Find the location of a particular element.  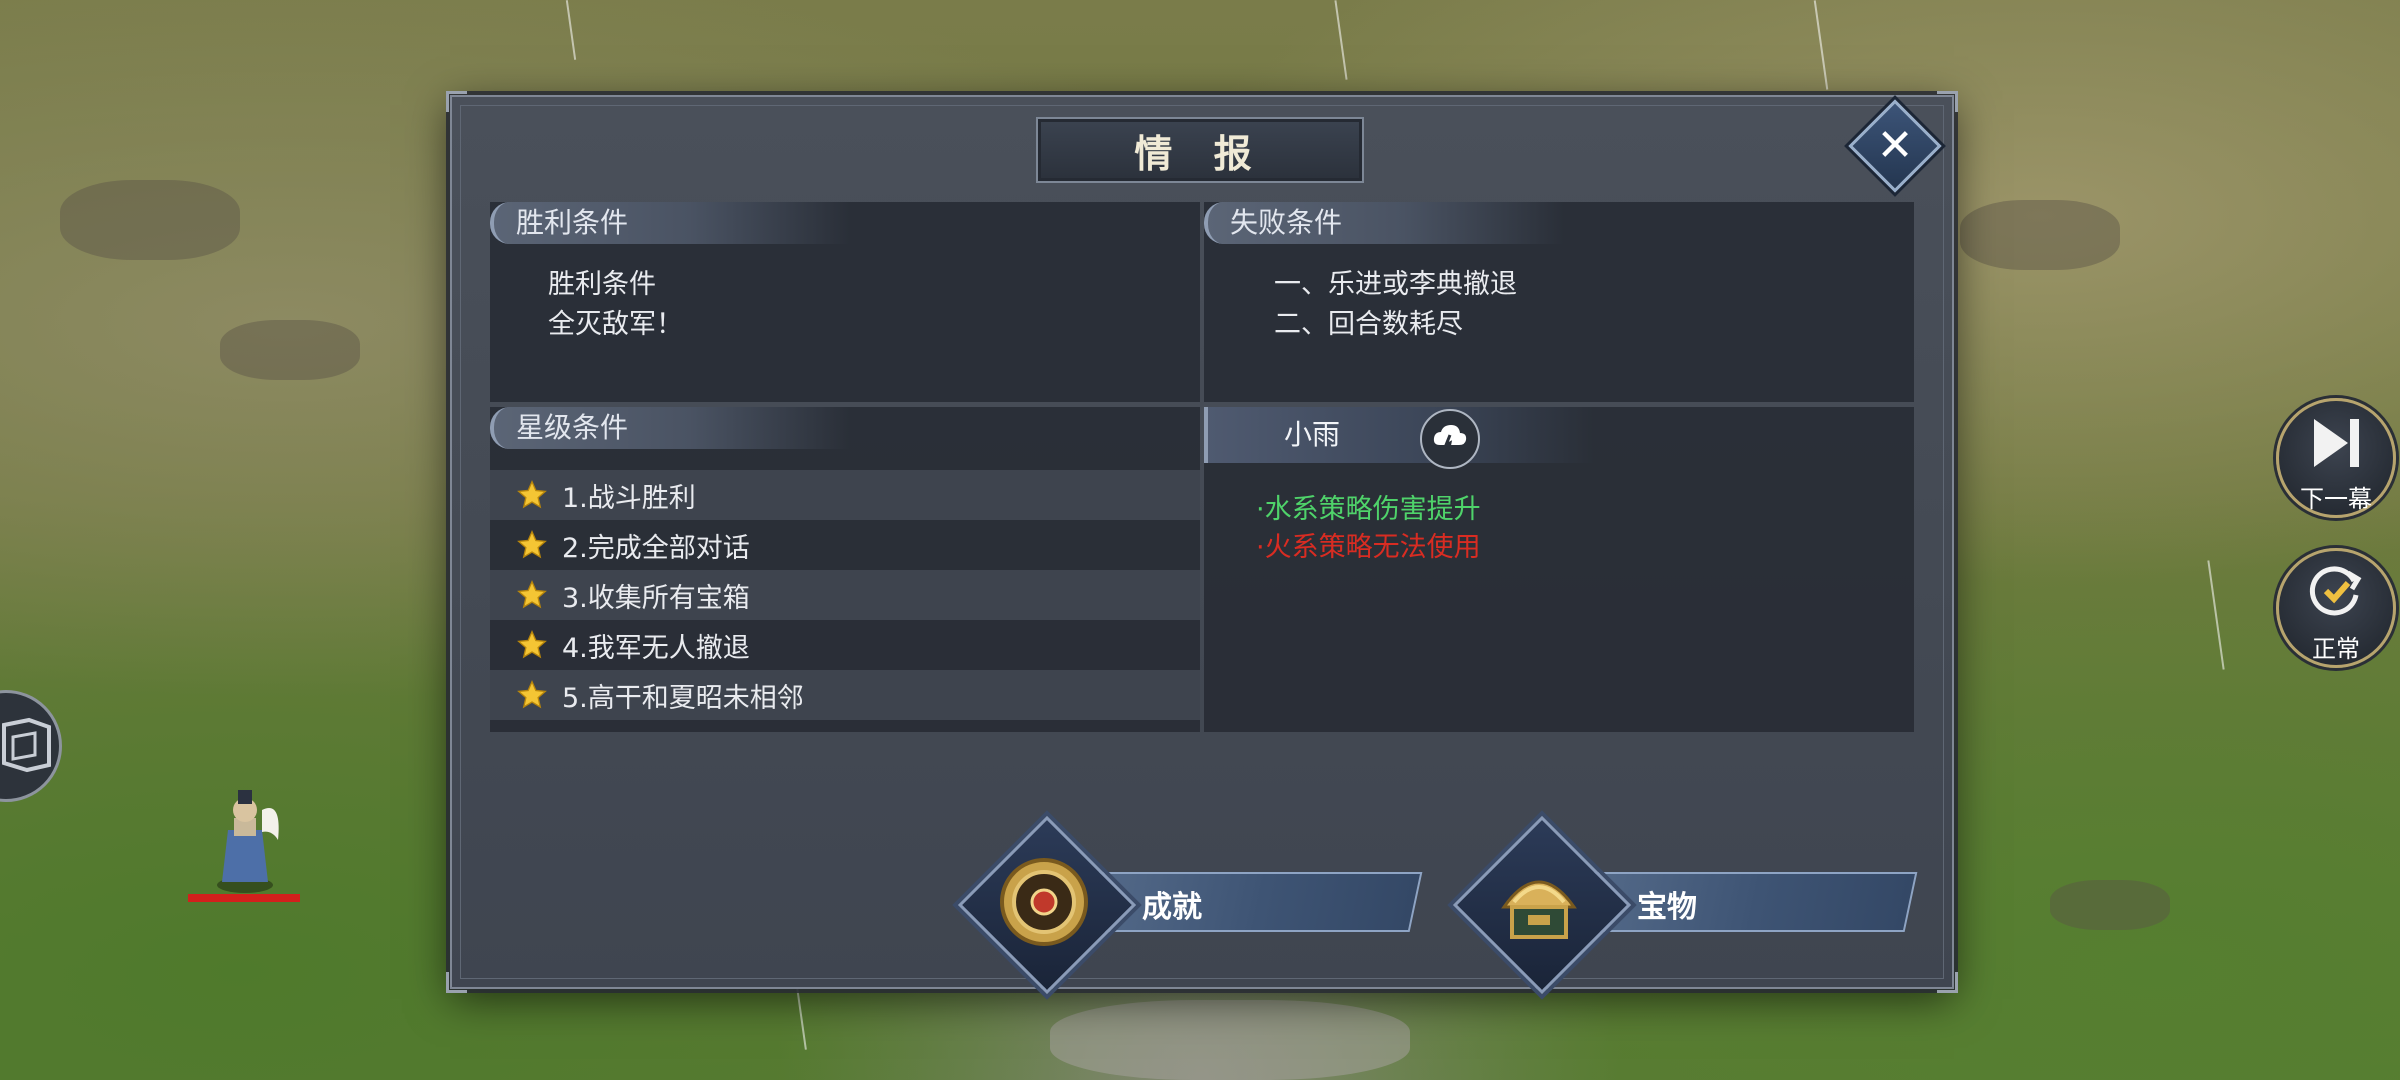

defeat-panel: 失败条件 一、乐进或李典撤退 二、回合数耗尽 is located at coordinates (1559, 302).